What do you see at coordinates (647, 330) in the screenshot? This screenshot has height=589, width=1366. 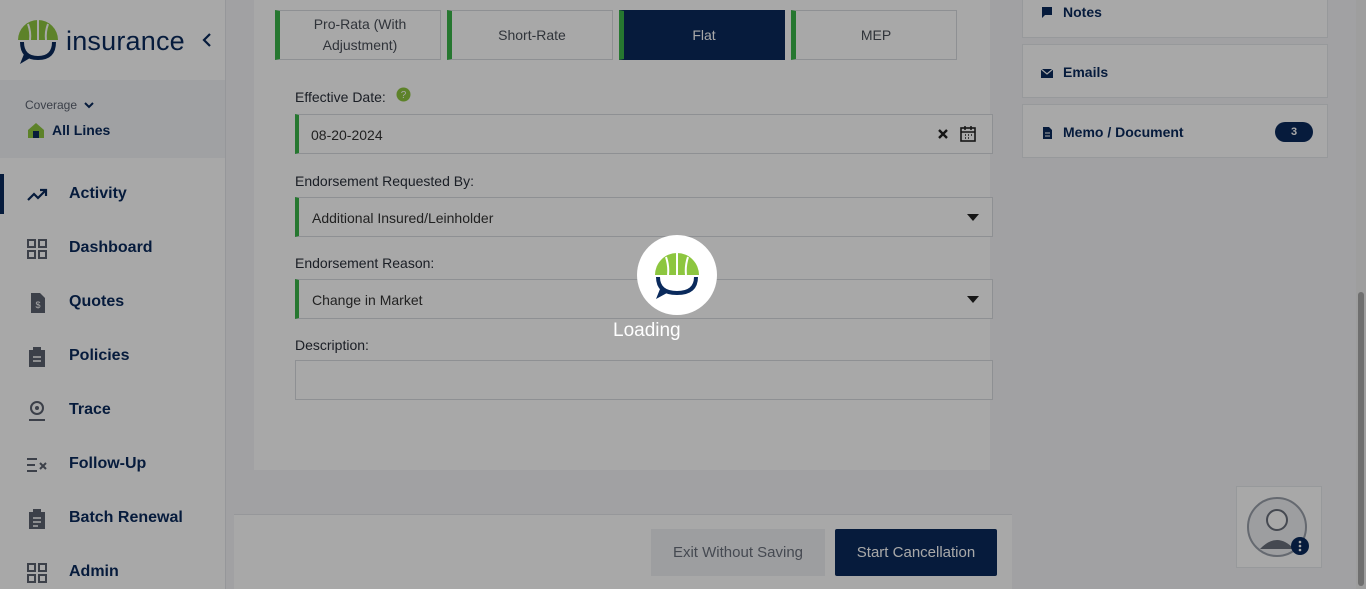 I see `loading-text: Loading` at bounding box center [647, 330].